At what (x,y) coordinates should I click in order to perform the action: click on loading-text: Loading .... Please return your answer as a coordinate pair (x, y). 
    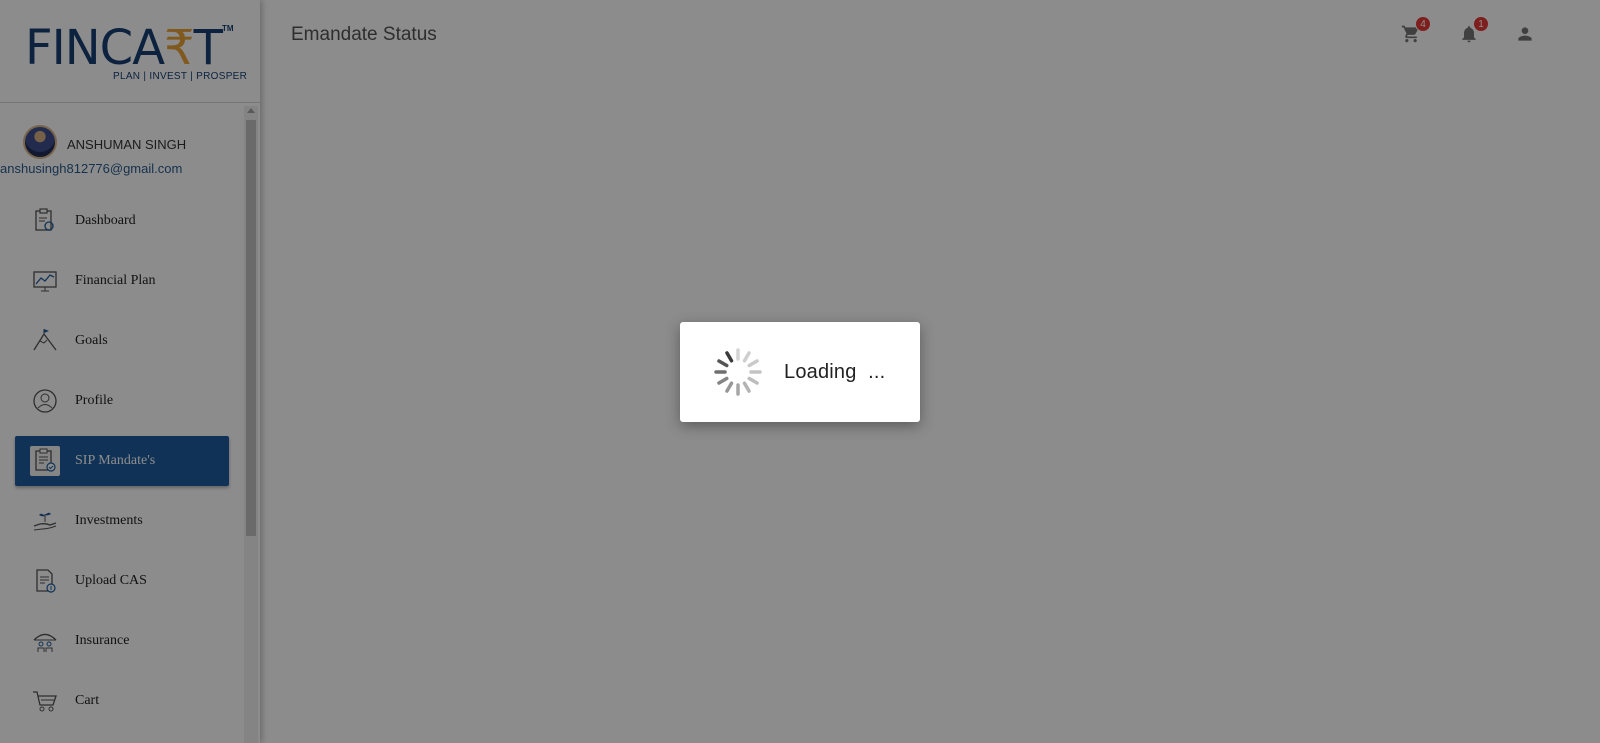
    Looking at the image, I should click on (834, 372).